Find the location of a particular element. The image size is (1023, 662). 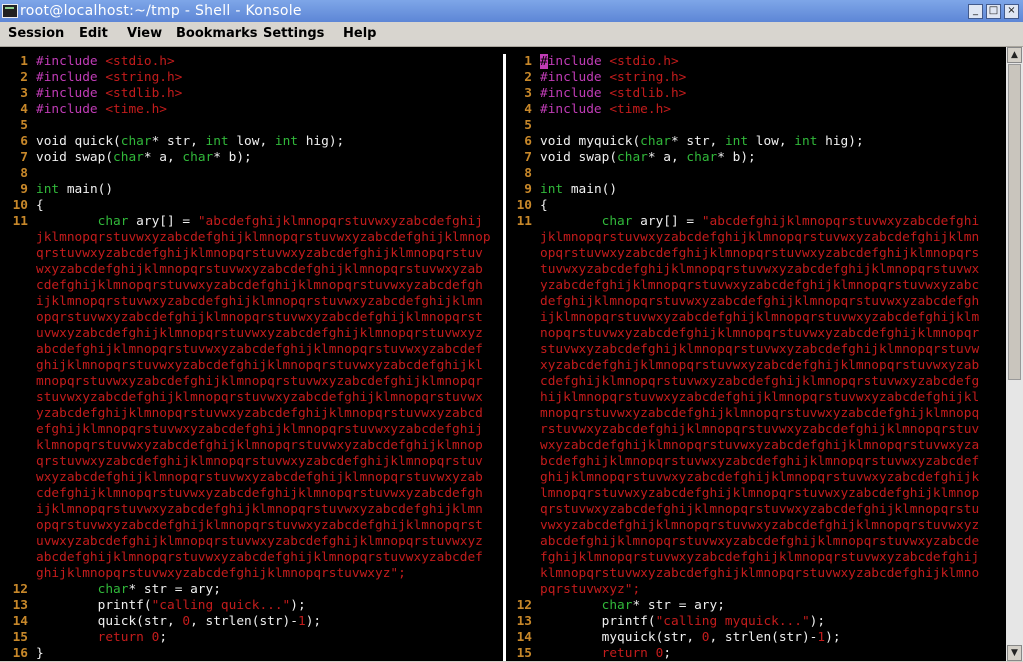

minimize-icon: _ is located at coordinates (975, 11).